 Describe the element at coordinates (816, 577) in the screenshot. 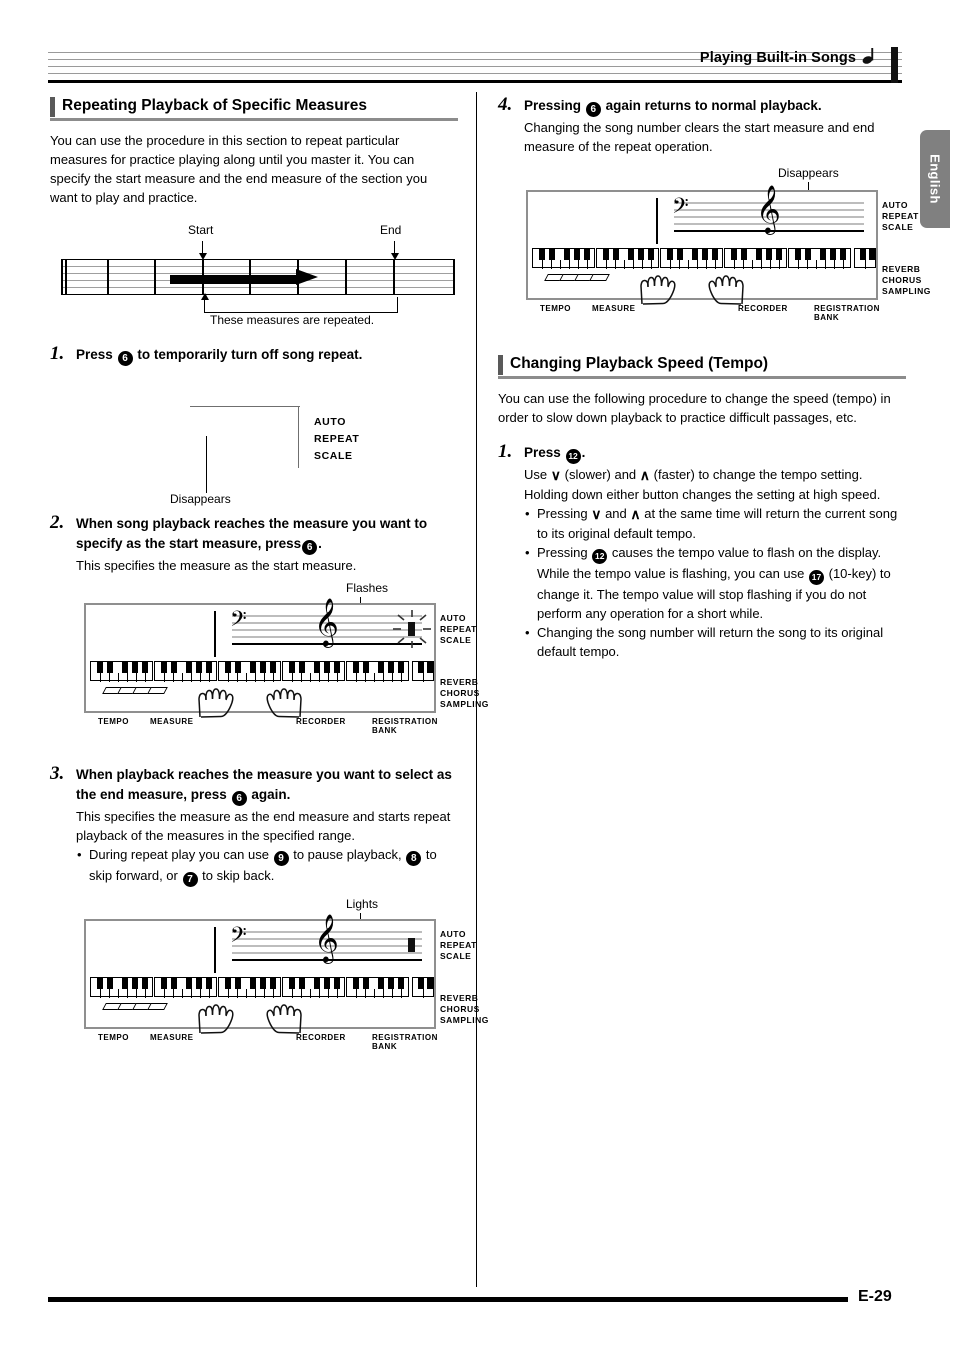

I see `button-17-badge: 17` at that location.